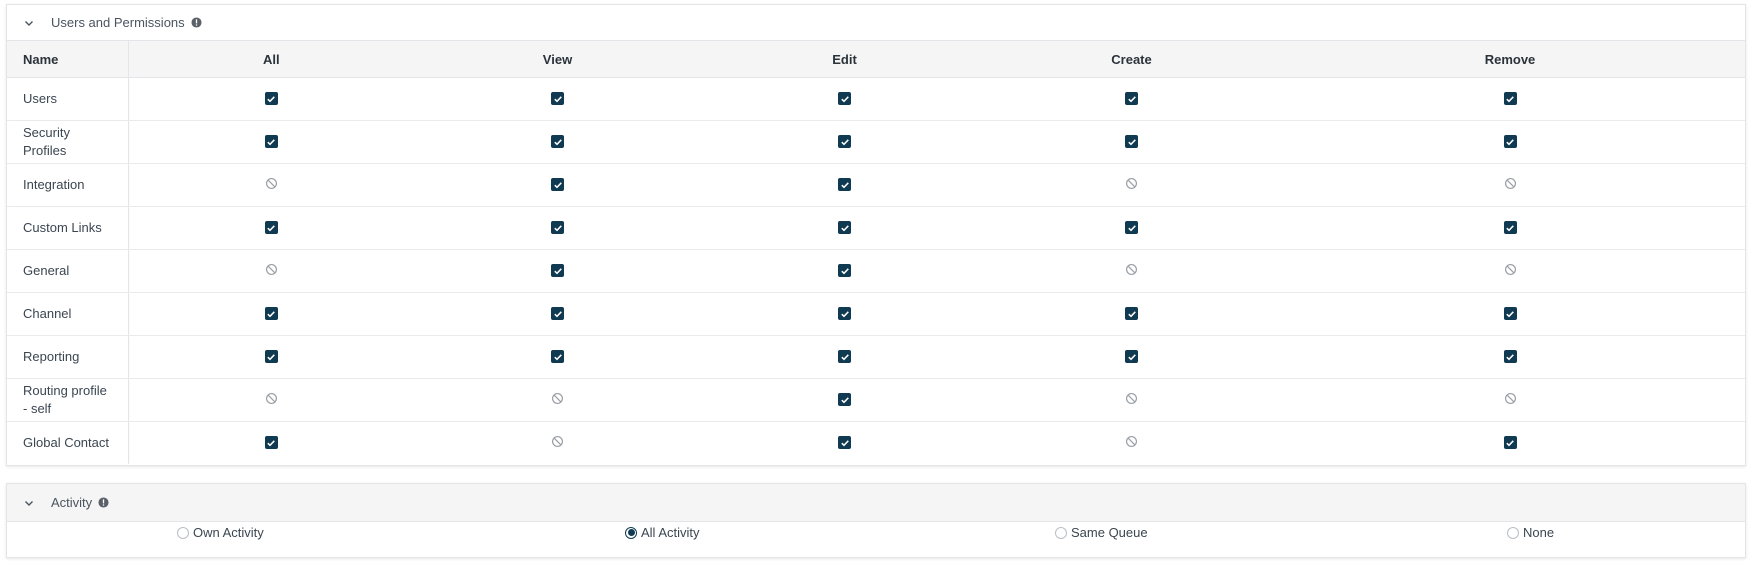 This screenshot has width=1752, height=565. I want to click on radio-option-all-activity: All Activity, so click(662, 532).